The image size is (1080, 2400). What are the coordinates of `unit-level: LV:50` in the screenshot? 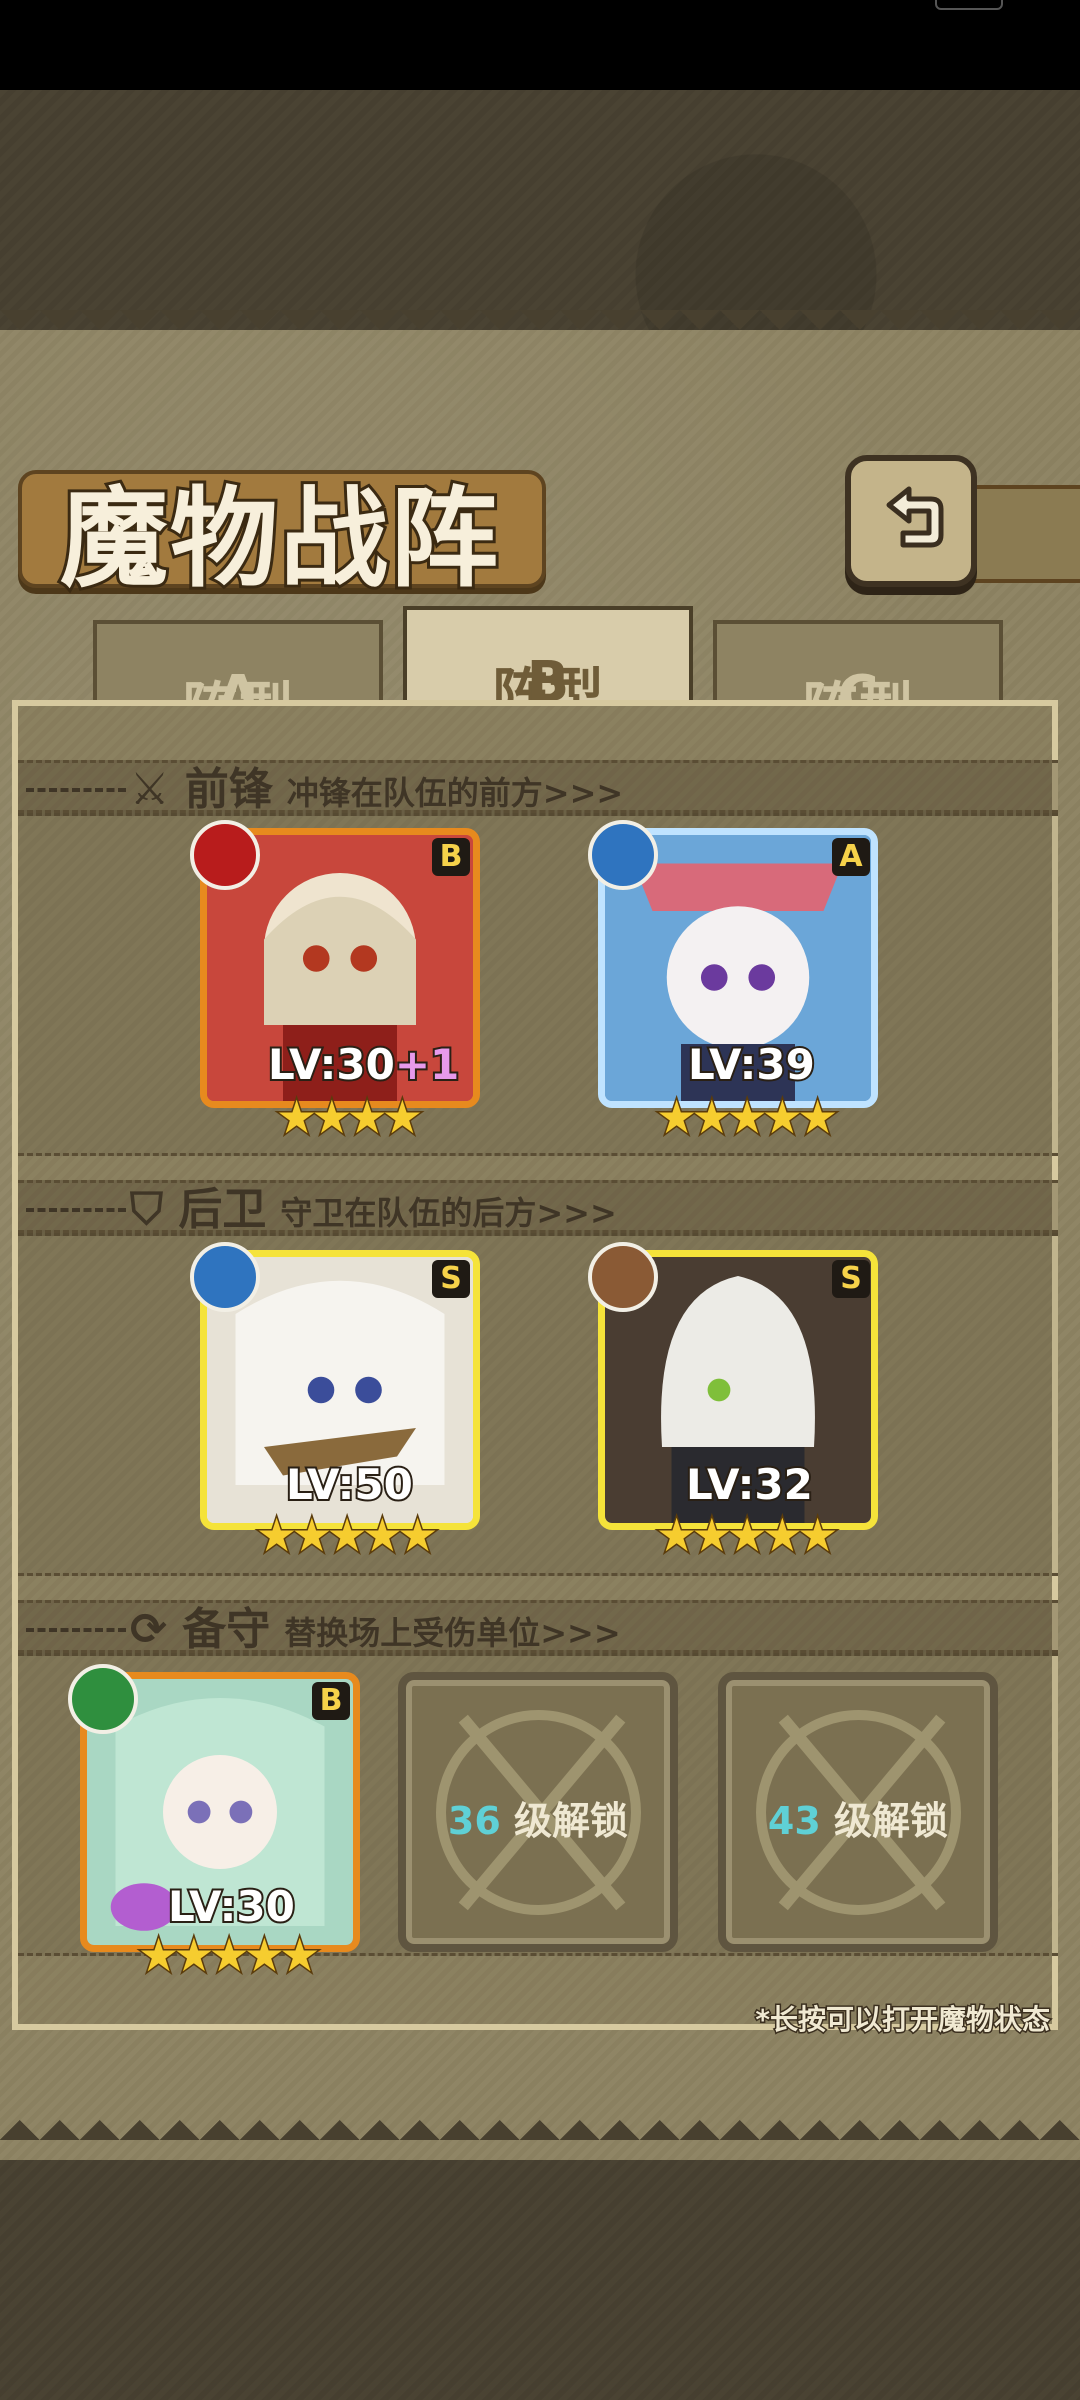 It's located at (349, 1484).